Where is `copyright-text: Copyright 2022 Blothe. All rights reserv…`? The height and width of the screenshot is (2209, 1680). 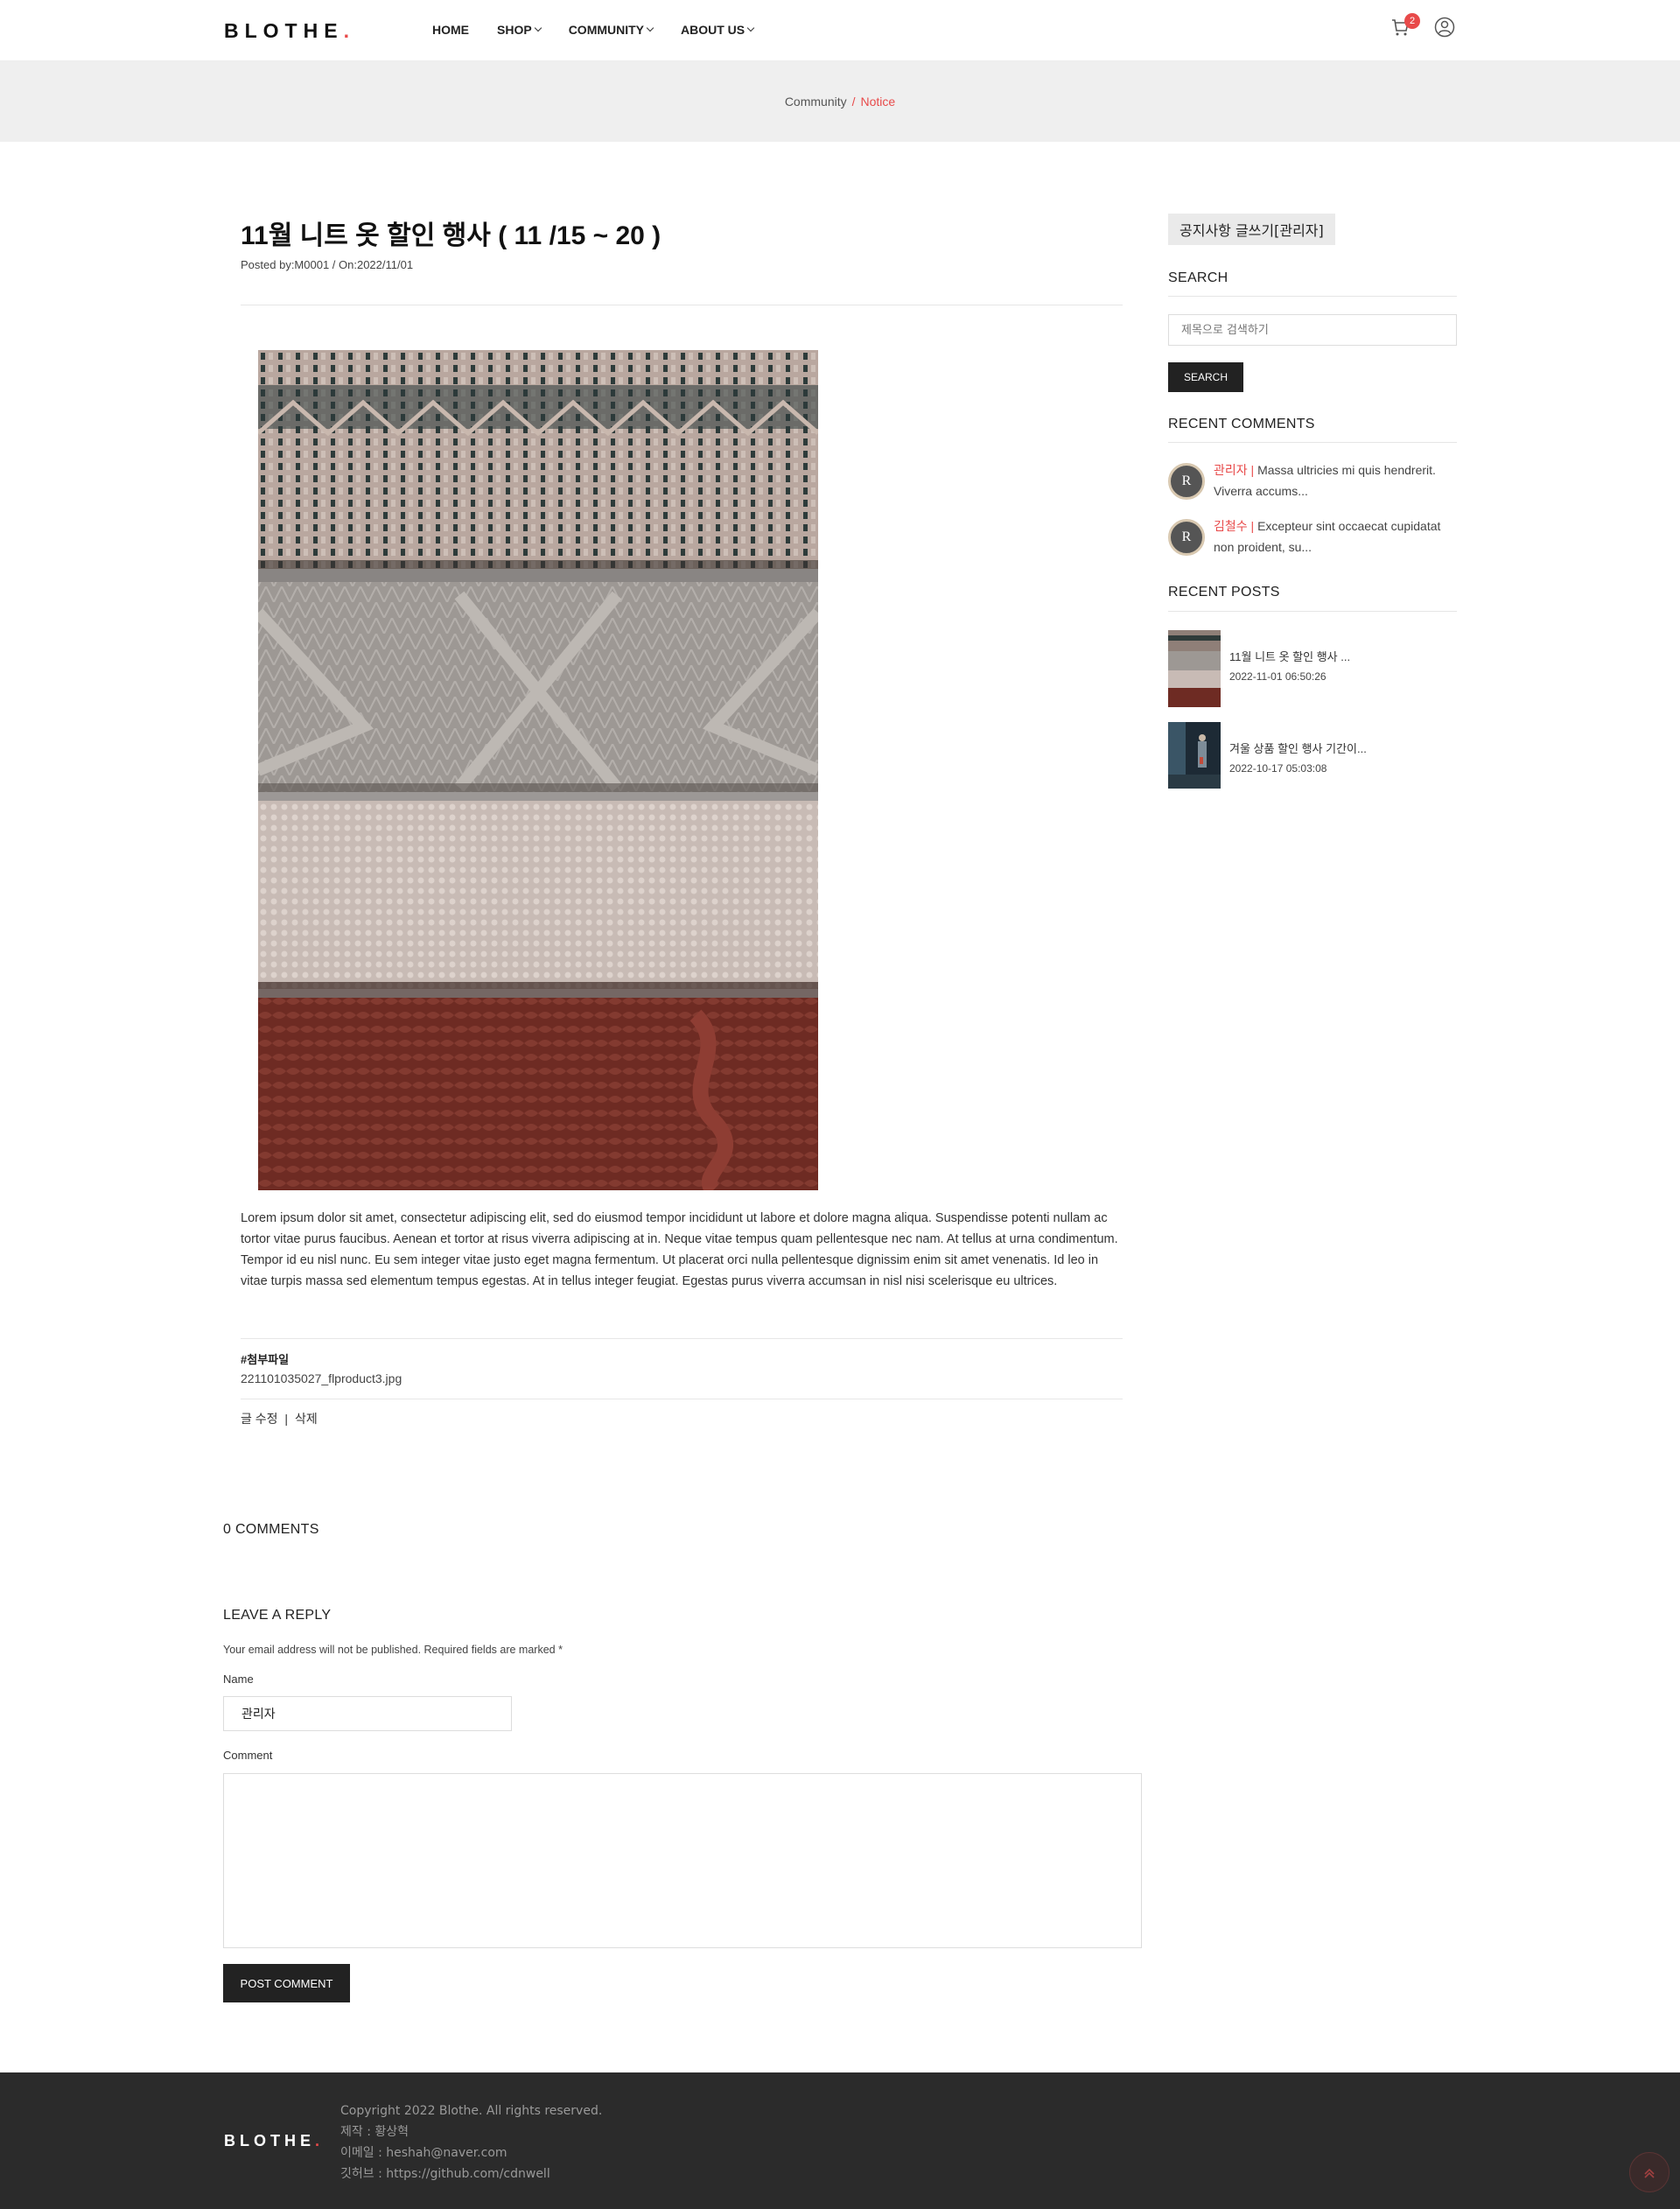 copyright-text: Copyright 2022 Blothe. All rights reserv… is located at coordinates (471, 2111).